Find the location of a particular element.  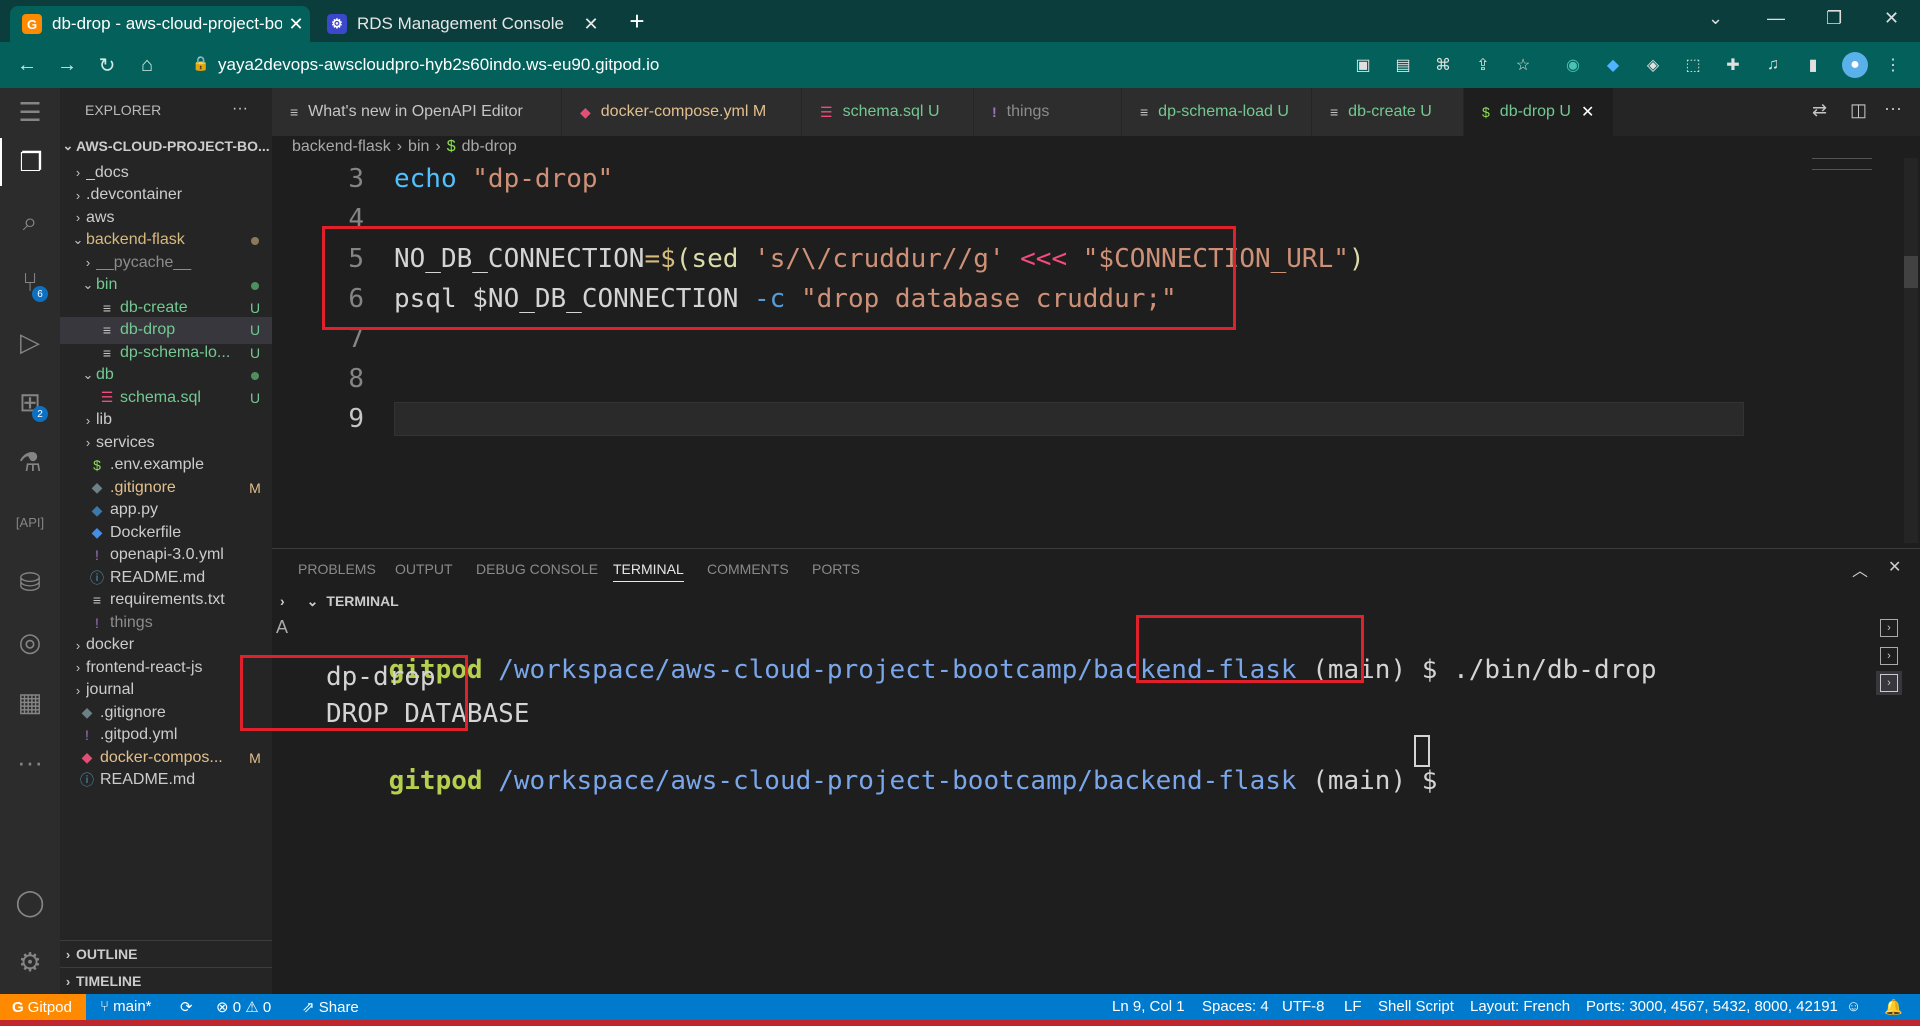

outline-section: › OUTLINE is located at coordinates (166, 953).